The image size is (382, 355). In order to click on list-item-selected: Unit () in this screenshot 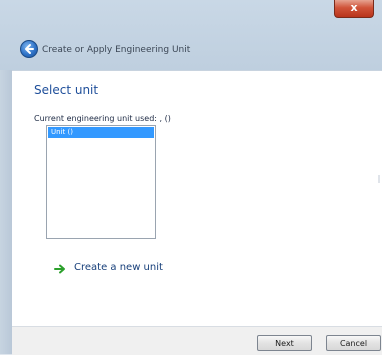, I will do `click(101, 132)`.